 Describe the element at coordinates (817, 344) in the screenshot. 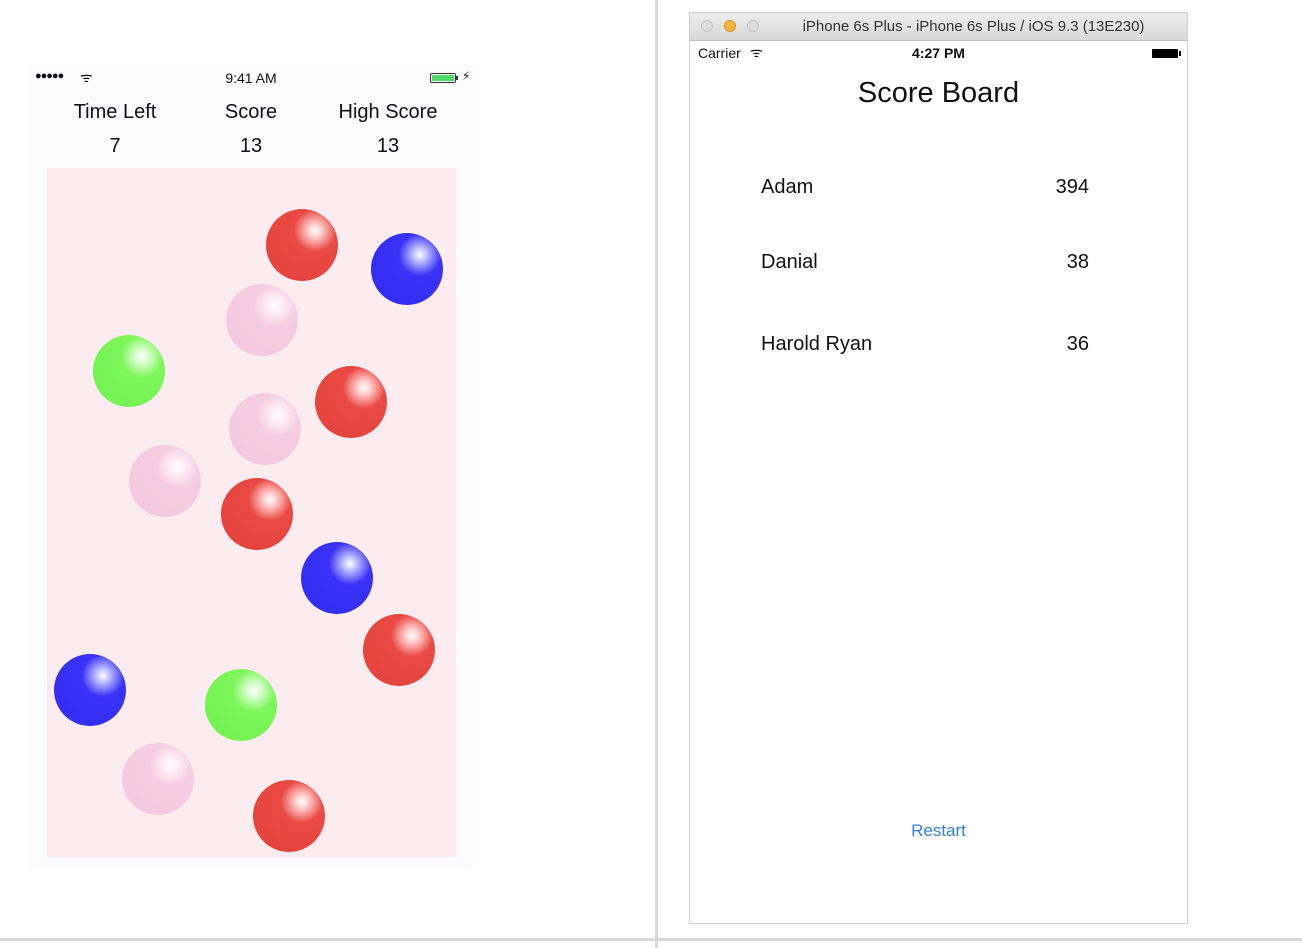

I see `player-name: Harold Ryan` at that location.